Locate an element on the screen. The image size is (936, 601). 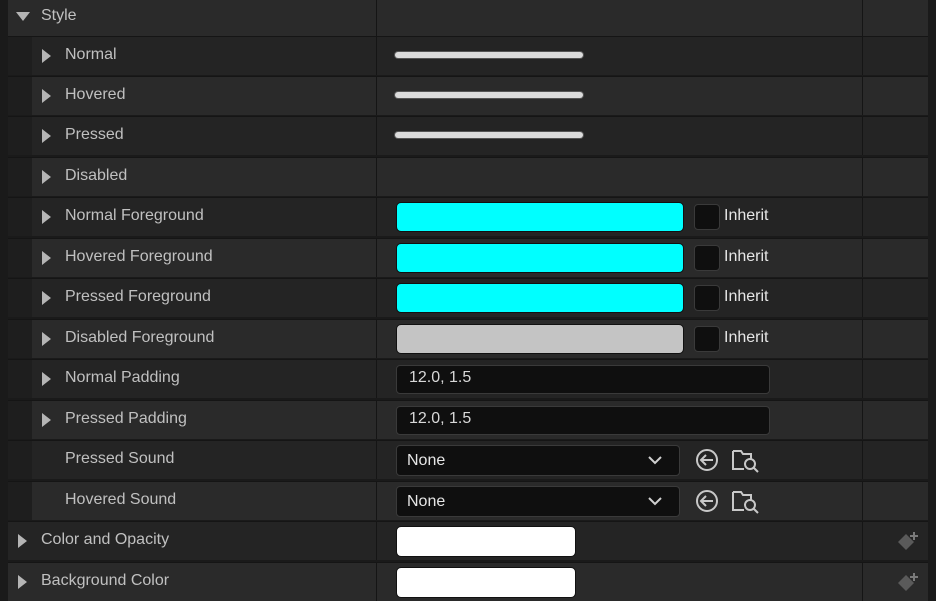
property-row-pressed: Pressed is located at coordinates (468, 135).